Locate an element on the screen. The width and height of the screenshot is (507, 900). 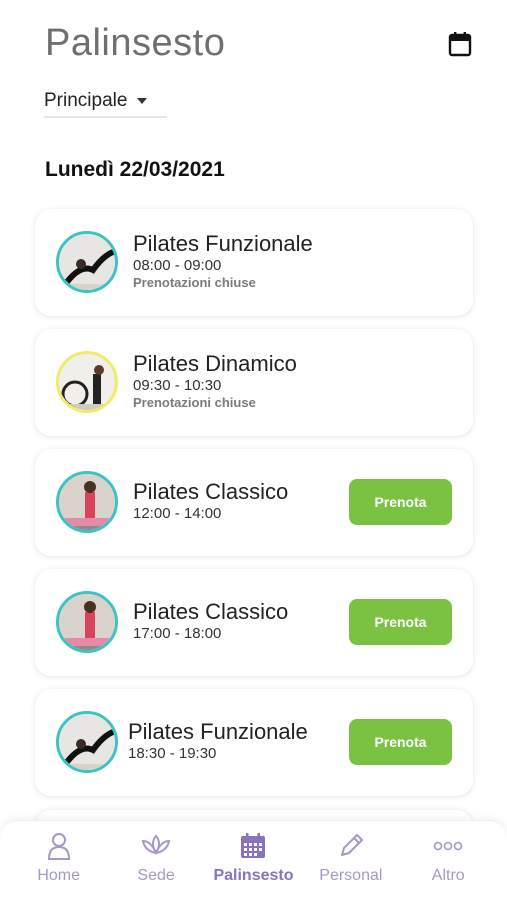
class-card: Pilates Classico 12:00 - 14:00 Prenota is located at coordinates (254, 502).